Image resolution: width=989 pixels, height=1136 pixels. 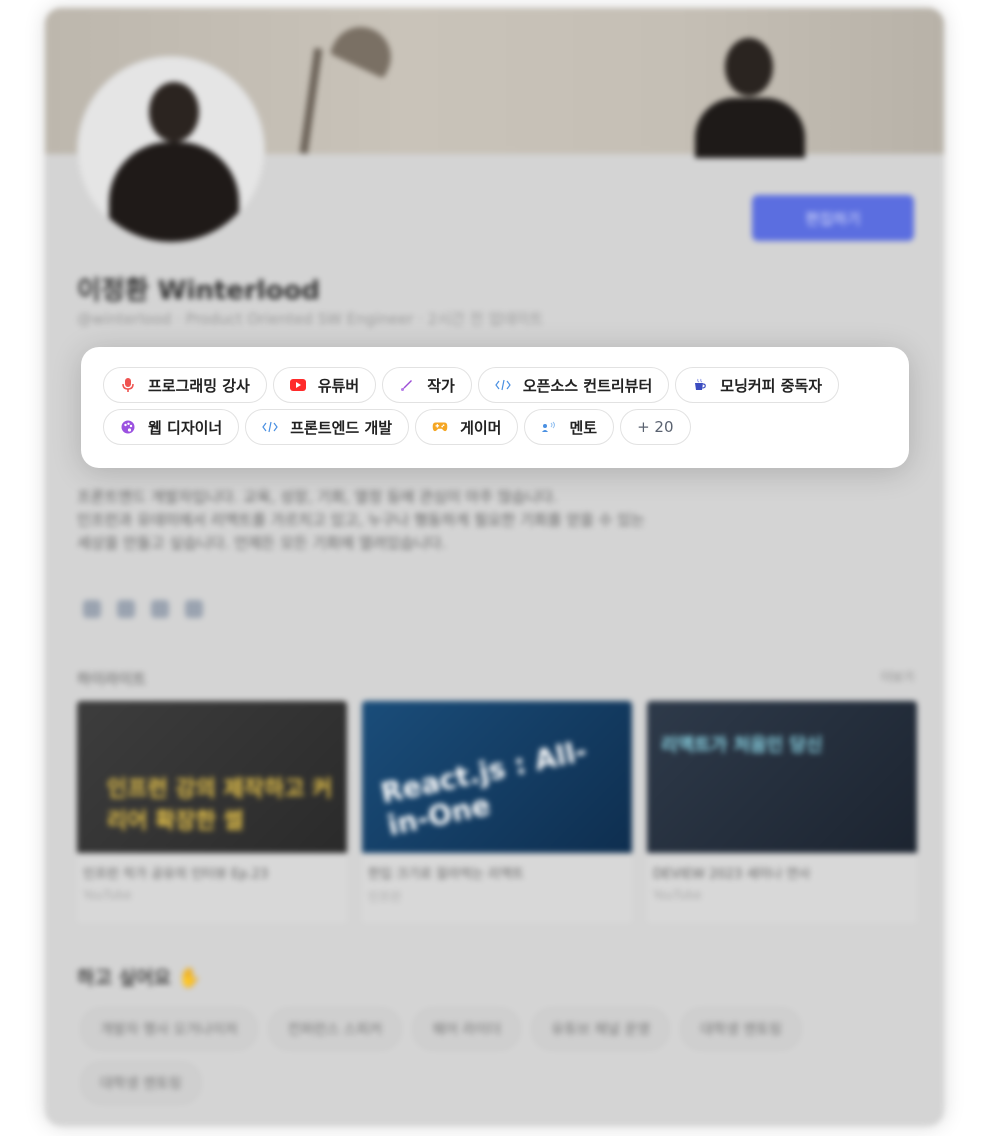 I want to click on youtube-icon, so click(x=297, y=385).